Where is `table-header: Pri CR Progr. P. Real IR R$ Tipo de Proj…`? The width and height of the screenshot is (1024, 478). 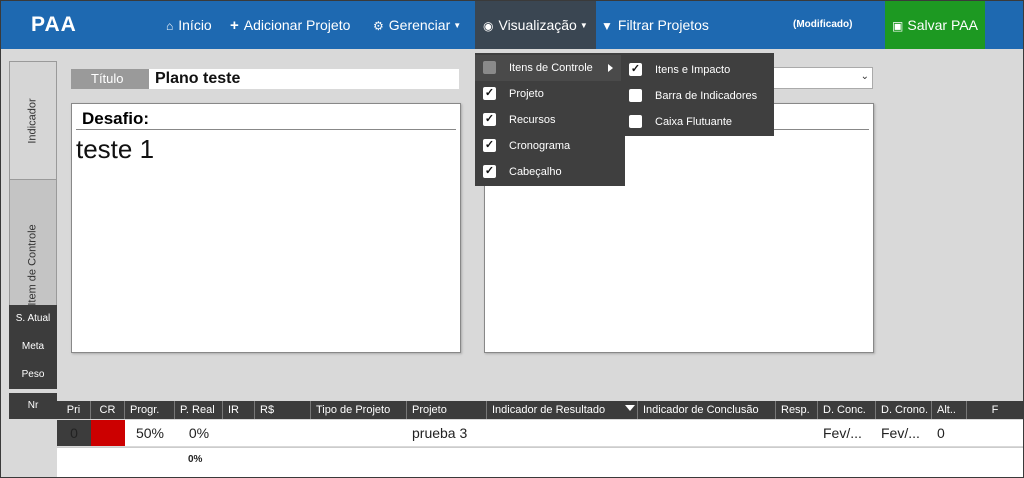
table-header: Pri CR Progr. P. Real IR R$ Tipo de Proj… is located at coordinates (512, 410).